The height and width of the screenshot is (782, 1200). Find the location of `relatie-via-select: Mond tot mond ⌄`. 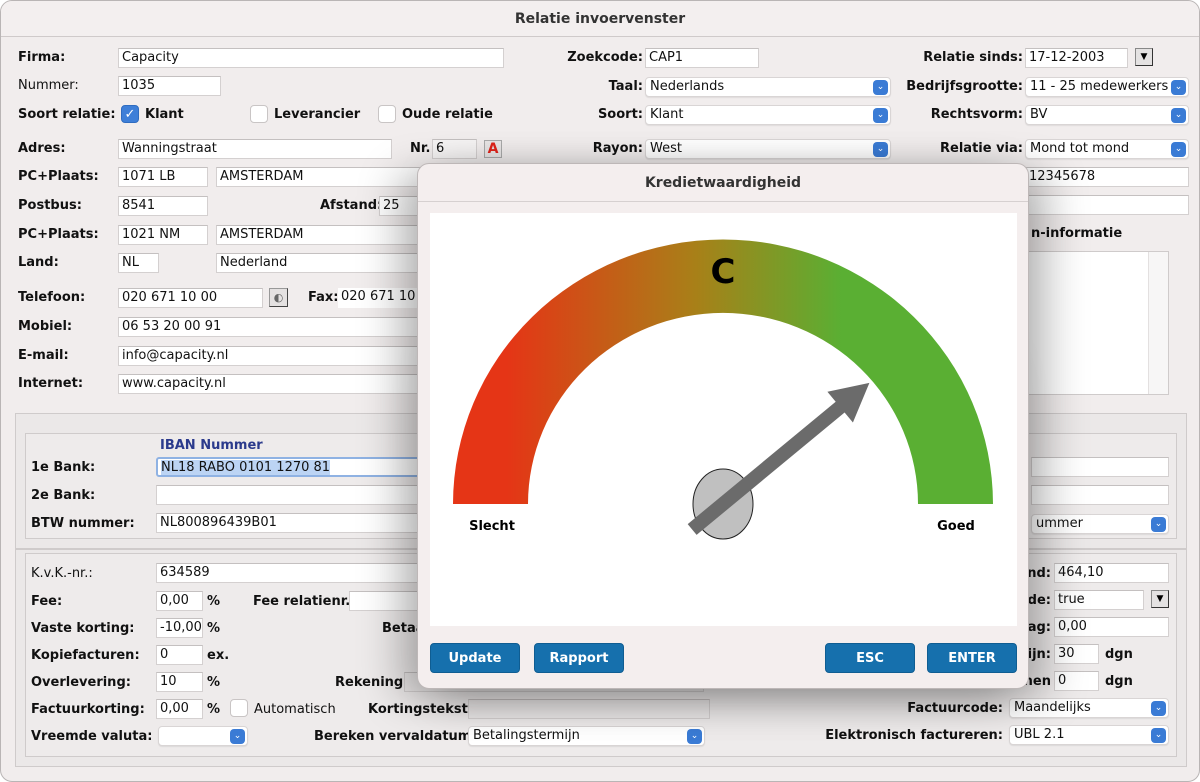

relatie-via-select: Mond tot mond ⌄ is located at coordinates (1107, 149).